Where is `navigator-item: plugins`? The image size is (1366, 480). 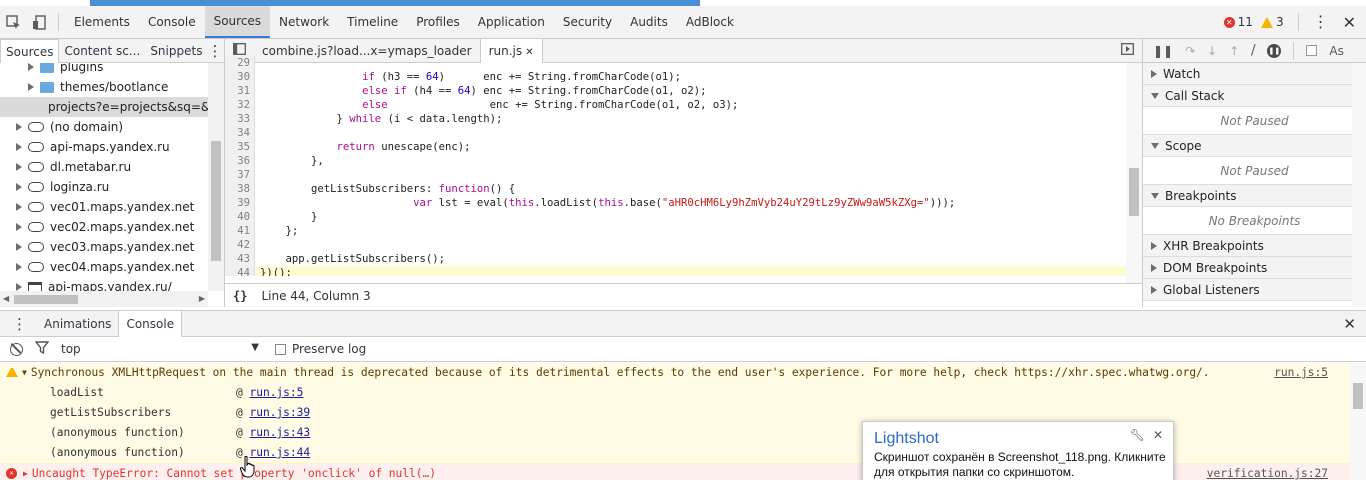 navigator-item: plugins is located at coordinates (104, 70).